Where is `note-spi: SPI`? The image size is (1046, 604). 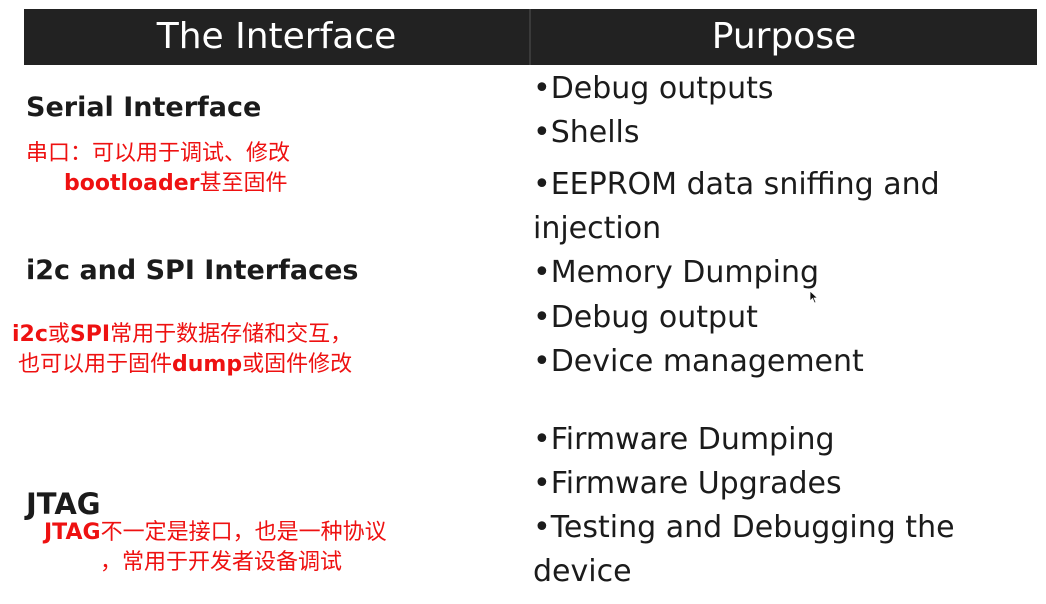
note-spi: SPI is located at coordinates (90, 334).